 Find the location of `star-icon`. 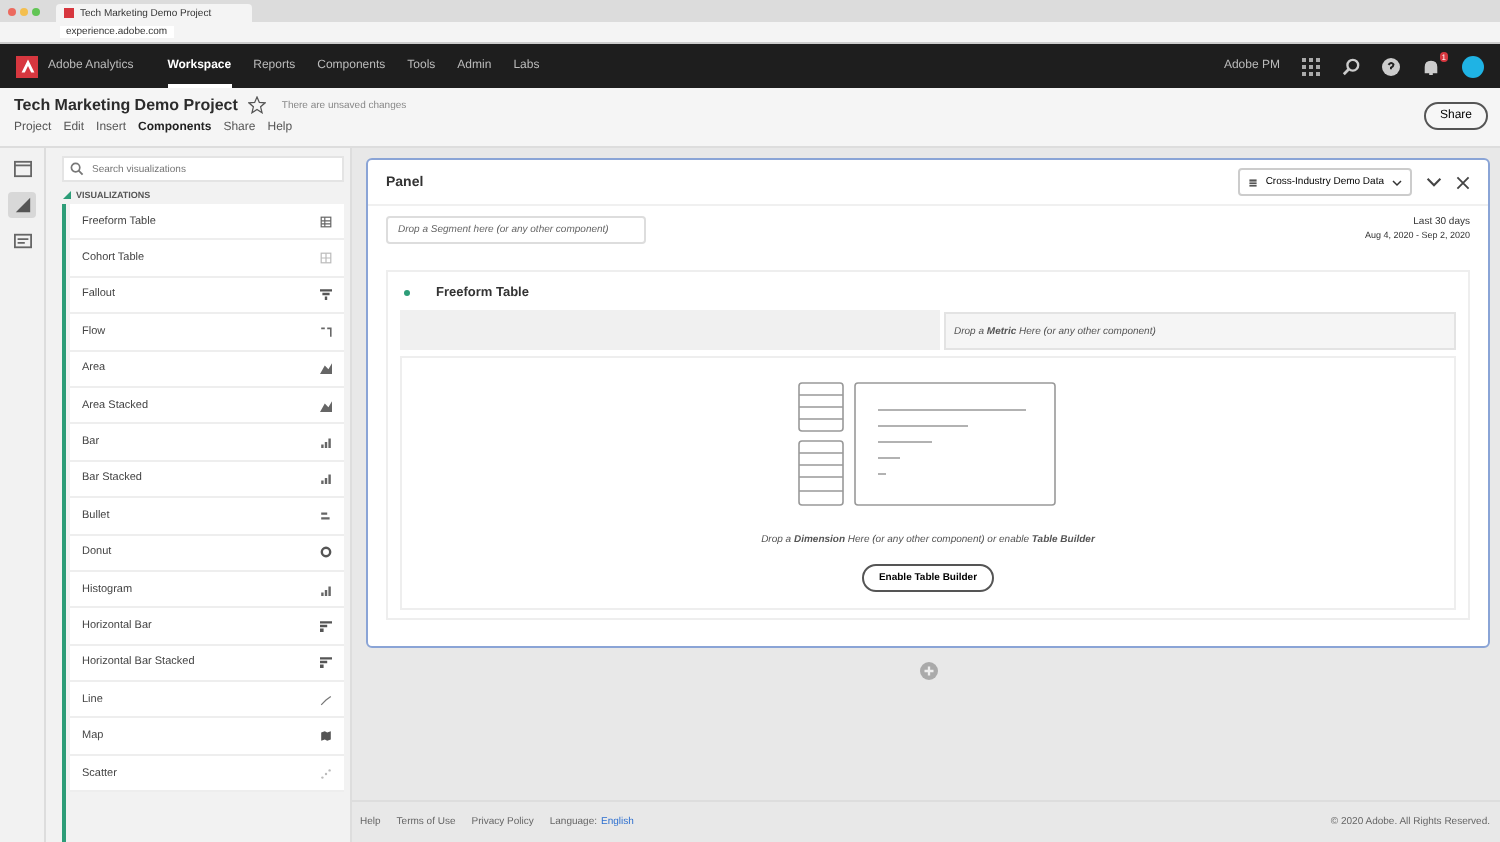

star-icon is located at coordinates (256, 105).